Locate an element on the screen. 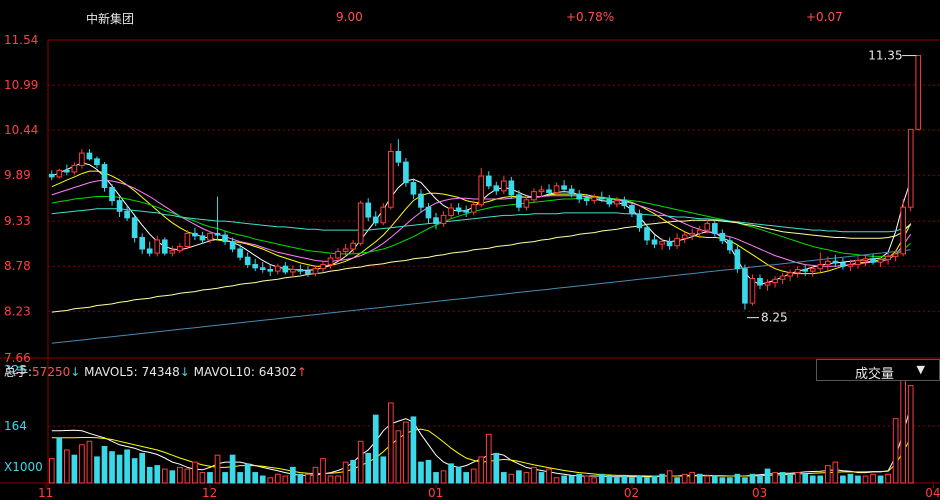 The image size is (940, 500). time-tick-label: 12 is located at coordinates (209, 493).